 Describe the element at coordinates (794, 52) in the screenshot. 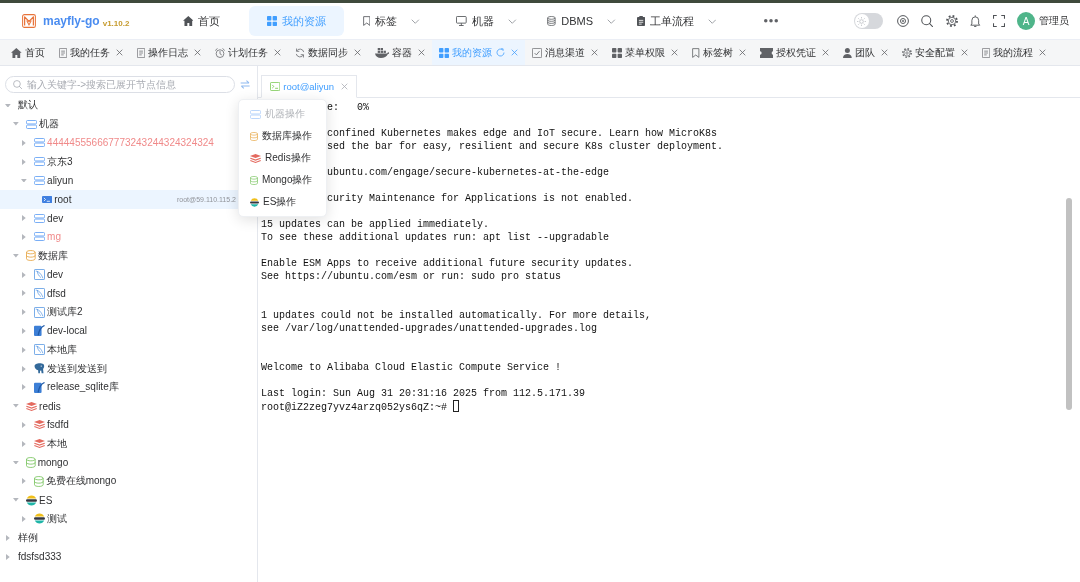

I see `page-tab: 授权凭证` at that location.